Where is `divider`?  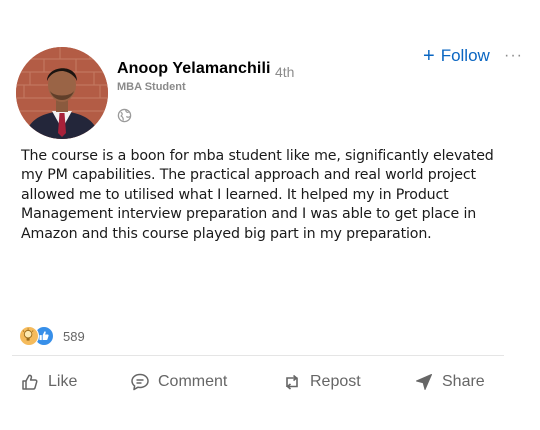
divider is located at coordinates (258, 355).